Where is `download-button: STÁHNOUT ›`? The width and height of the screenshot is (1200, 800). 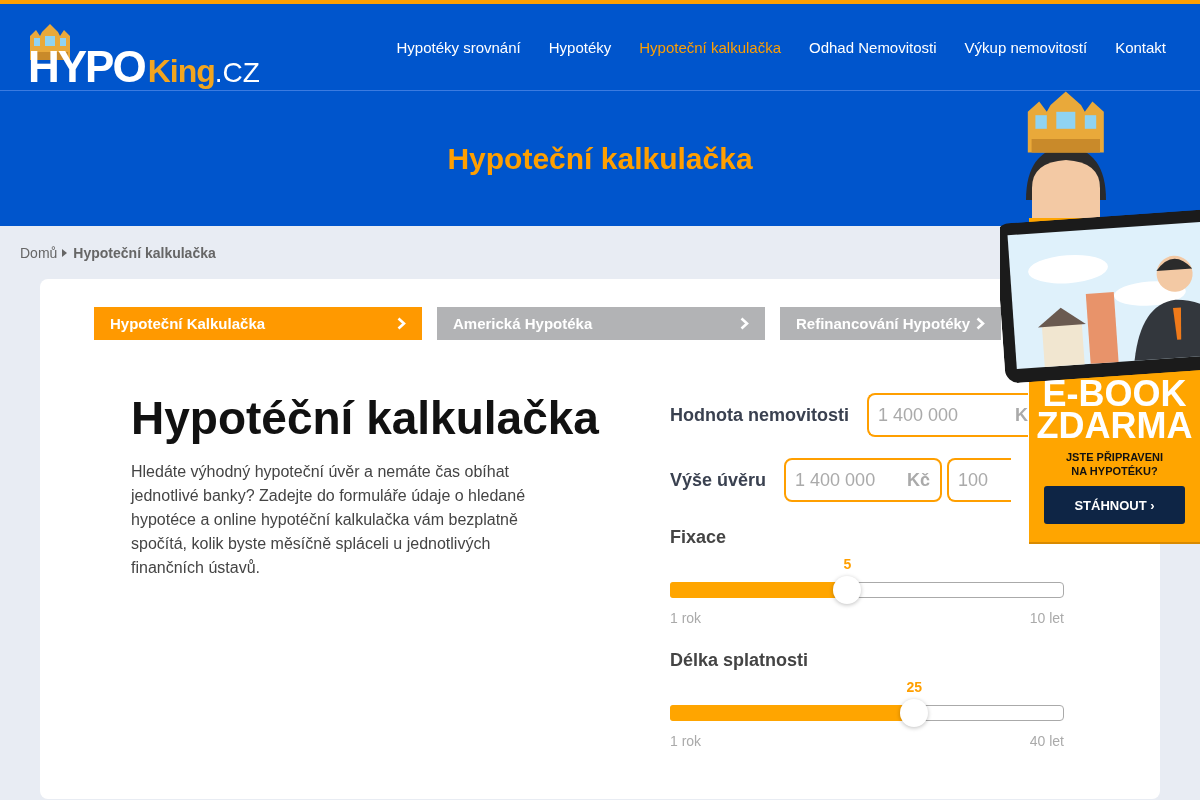
download-button: STÁHNOUT › is located at coordinates (1114, 505).